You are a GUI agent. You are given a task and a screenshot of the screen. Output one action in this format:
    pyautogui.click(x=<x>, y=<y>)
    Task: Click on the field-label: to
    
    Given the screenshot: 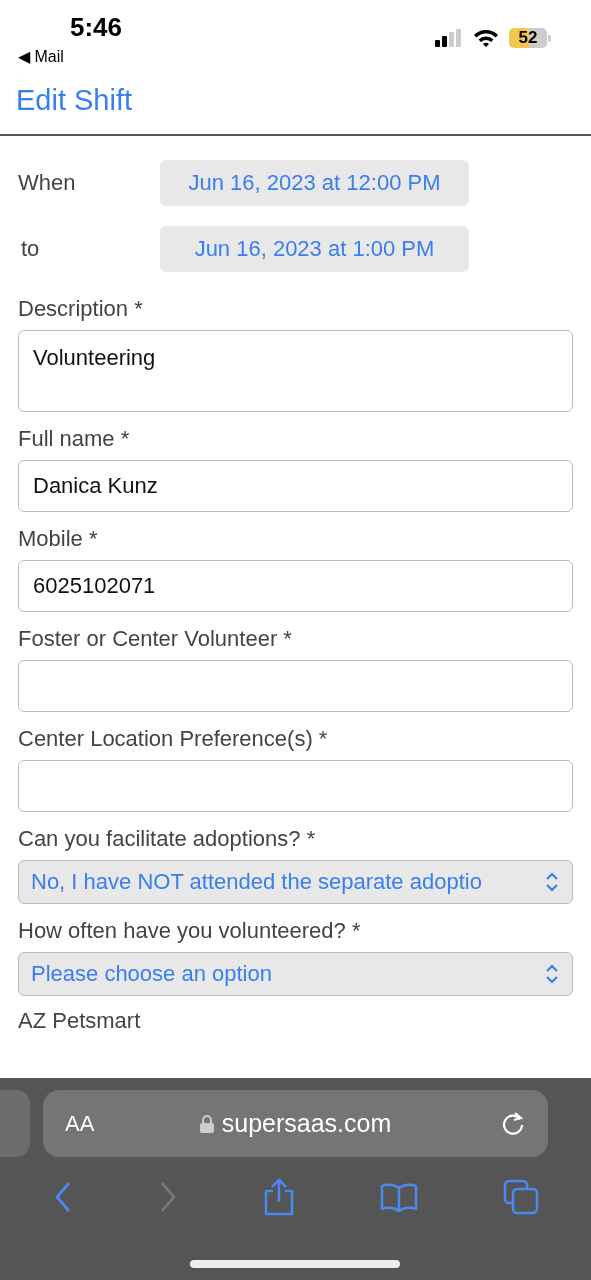 What is the action you would take?
    pyautogui.click(x=30, y=249)
    